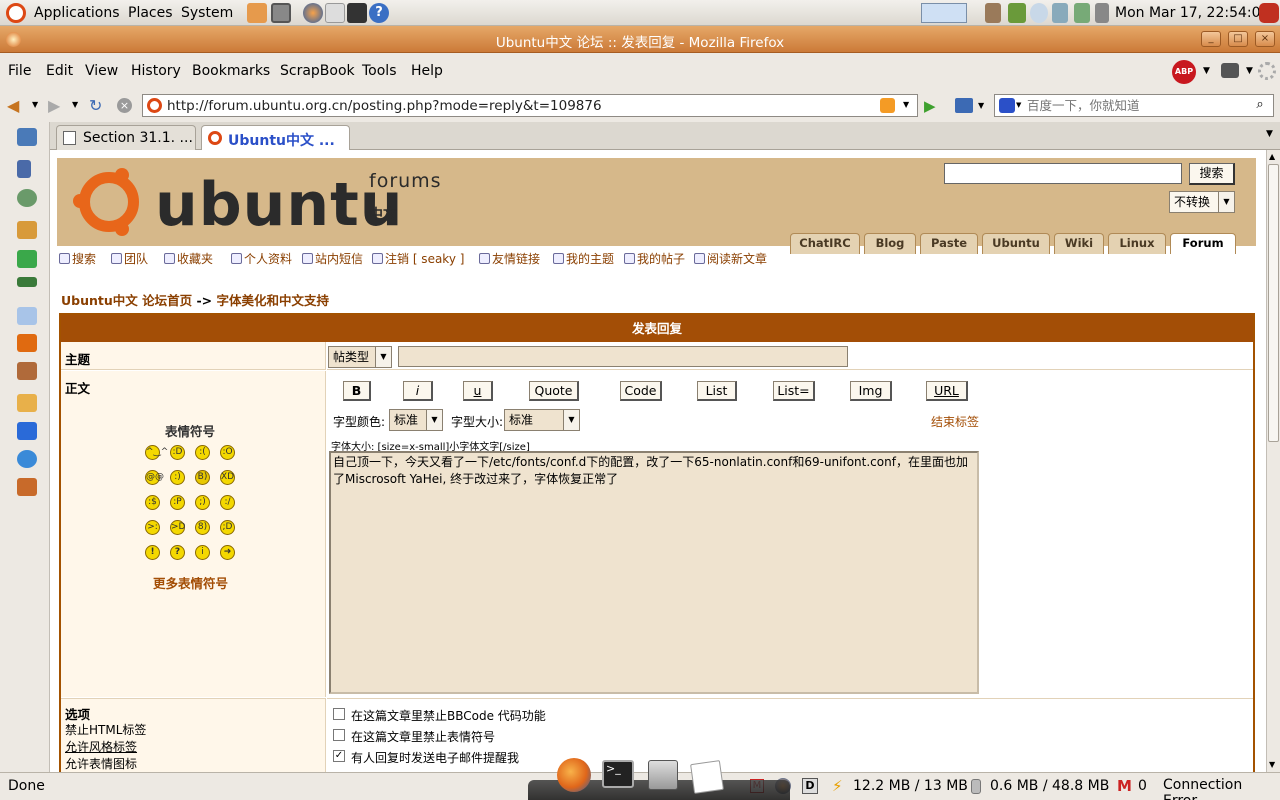 This screenshot has width=1280, height=800. Describe the element at coordinates (227, 527) in the screenshot. I see `smiley-icon: ;D` at that location.